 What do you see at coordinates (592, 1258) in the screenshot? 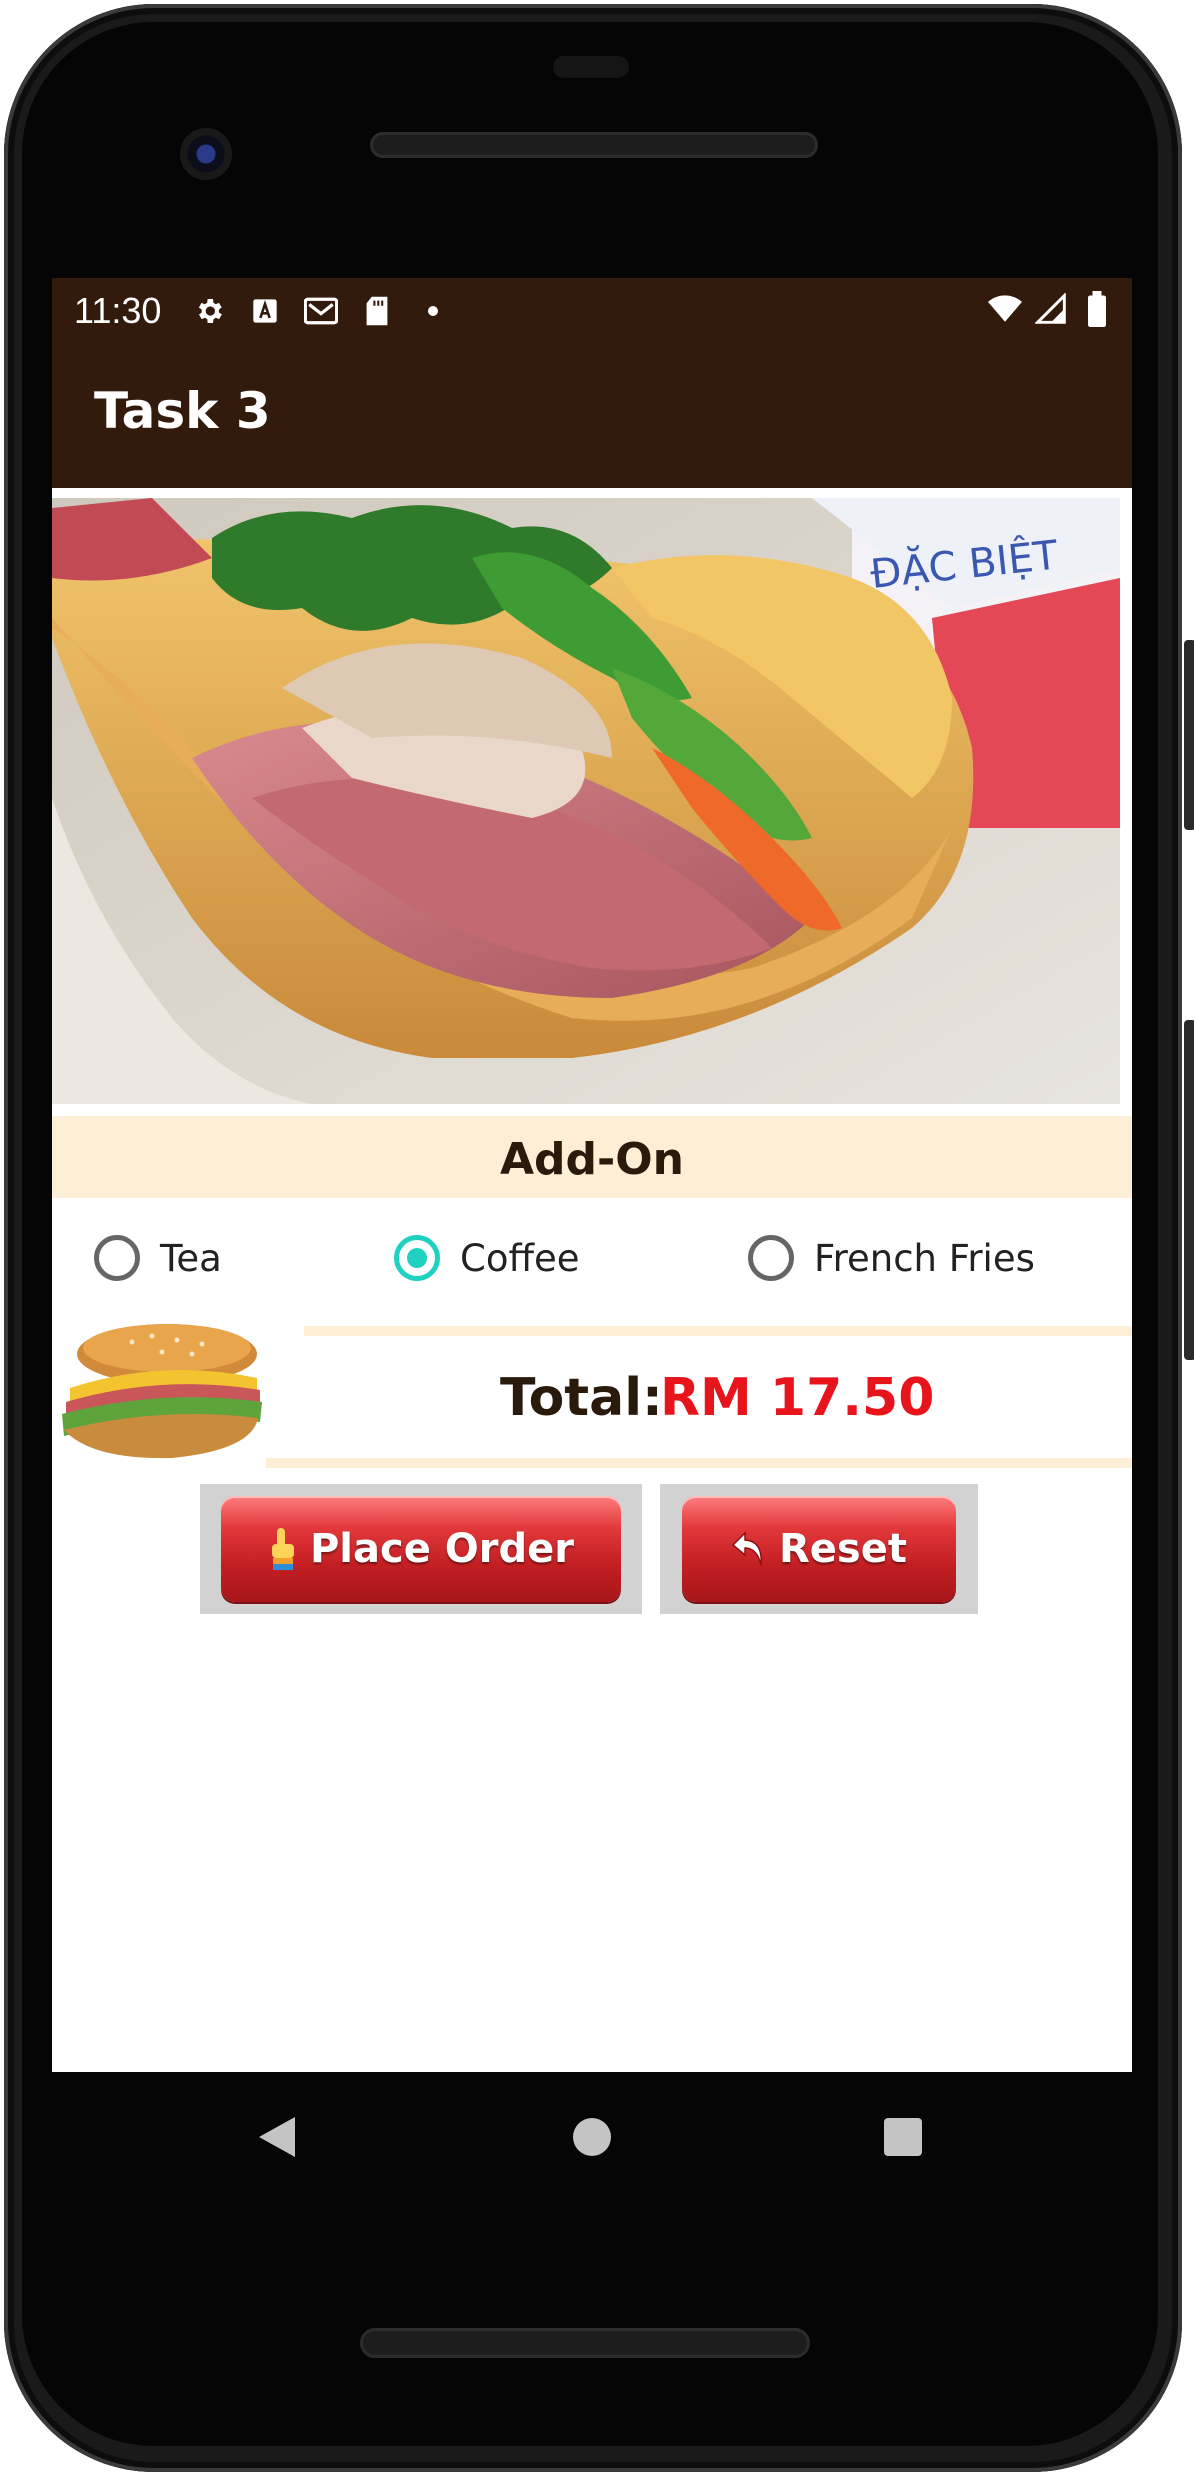
I see `addon-radio-group: Tea Coffee French Fries` at bounding box center [592, 1258].